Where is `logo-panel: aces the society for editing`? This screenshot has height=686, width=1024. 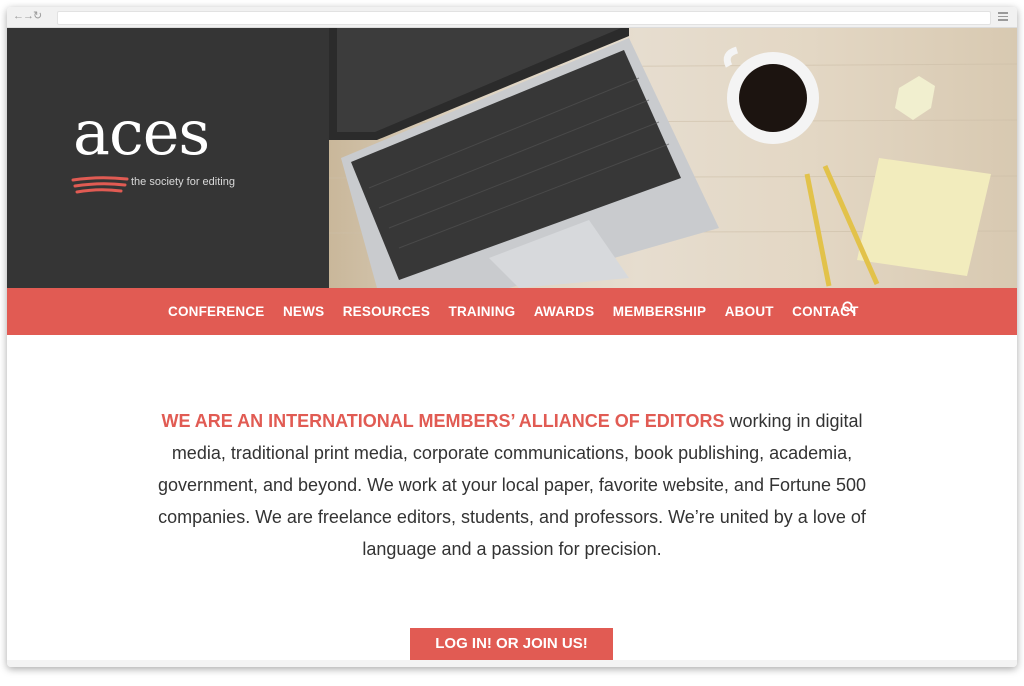 logo-panel: aces the society for editing is located at coordinates (168, 158).